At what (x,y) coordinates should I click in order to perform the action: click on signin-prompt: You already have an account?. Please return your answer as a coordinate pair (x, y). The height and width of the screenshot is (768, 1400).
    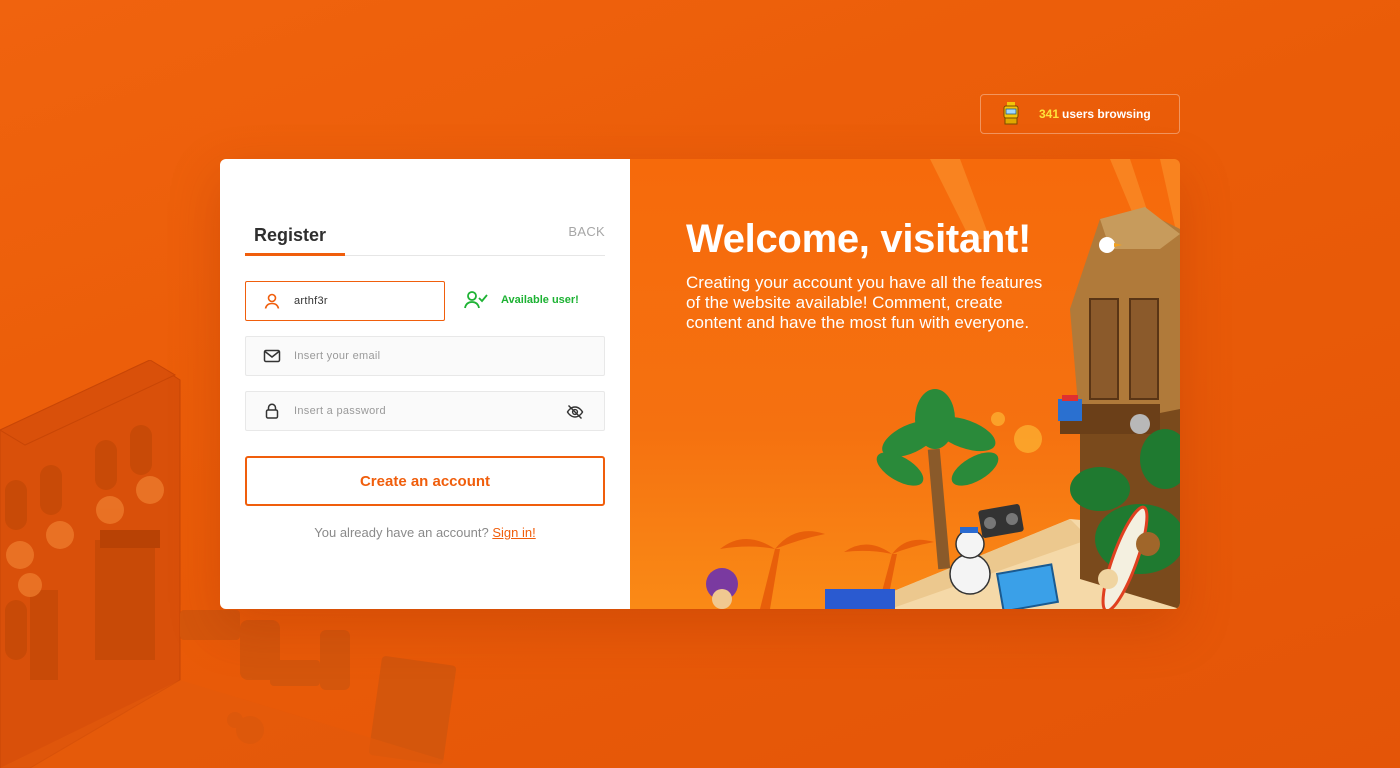
    Looking at the image, I should click on (401, 532).